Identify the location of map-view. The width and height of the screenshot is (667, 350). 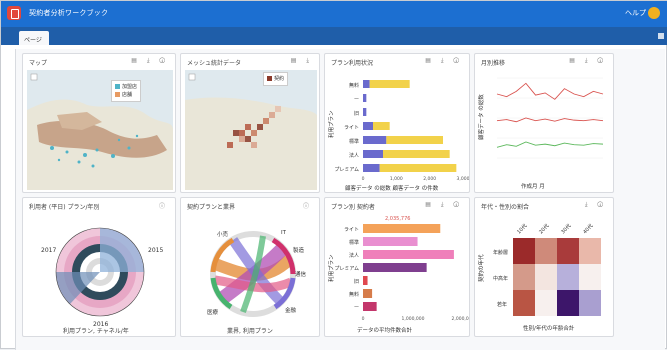
(100, 130).